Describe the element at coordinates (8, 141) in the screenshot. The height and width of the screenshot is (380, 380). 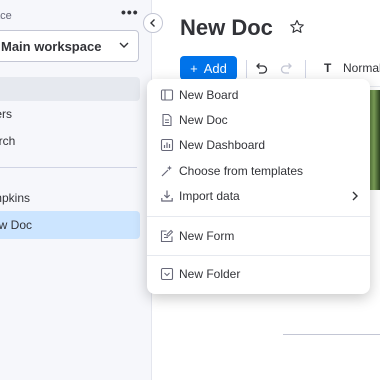
I see `sidebar-item-label: arch` at that location.